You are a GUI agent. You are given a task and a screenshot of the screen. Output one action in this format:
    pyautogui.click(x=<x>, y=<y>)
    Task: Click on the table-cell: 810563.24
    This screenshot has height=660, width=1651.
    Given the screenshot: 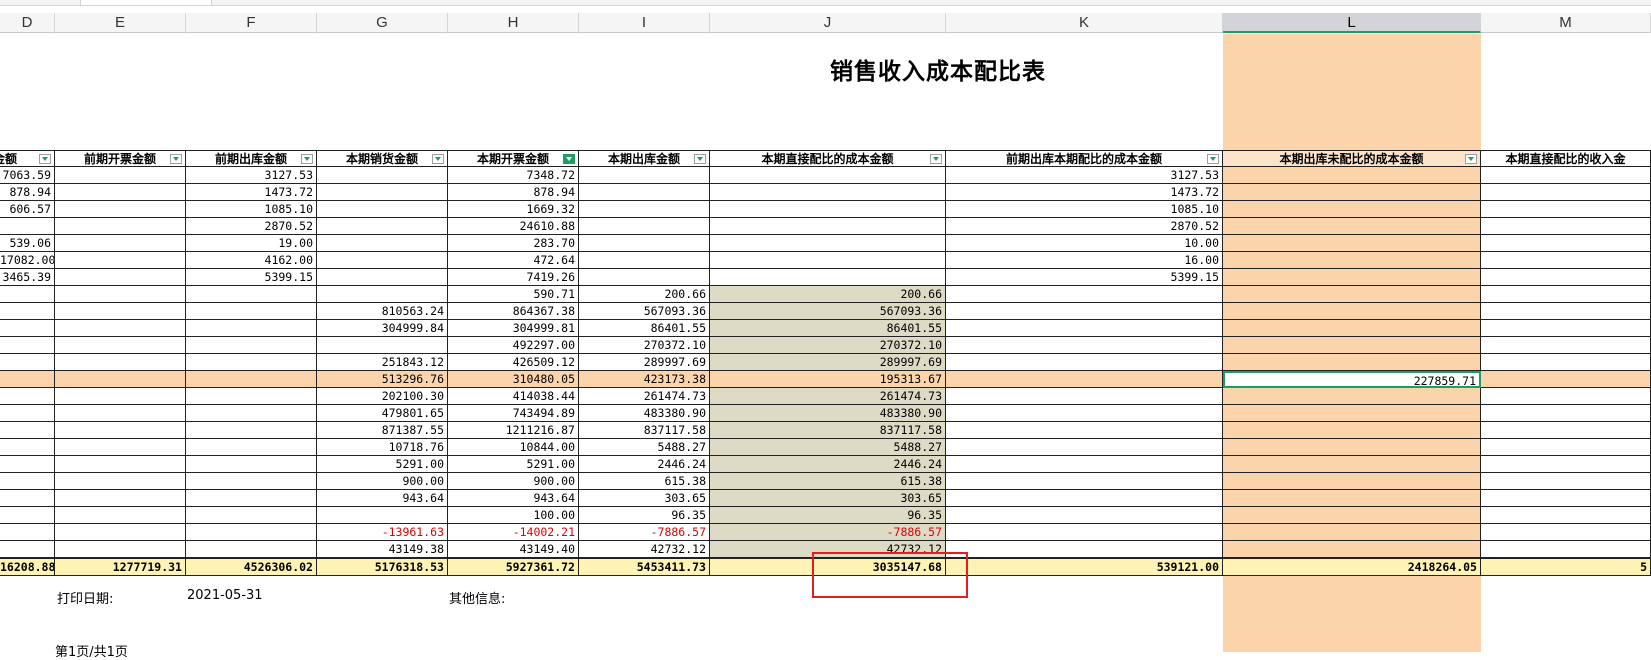 What is the action you would take?
    pyautogui.click(x=382, y=311)
    